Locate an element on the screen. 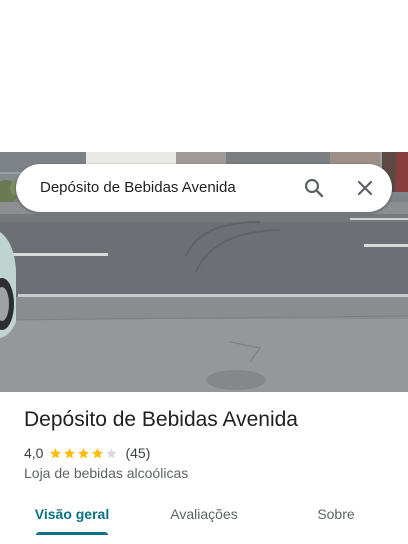 This screenshot has height=544, width=408. place-category: Loja de bebidas alcoólicas is located at coordinates (106, 473).